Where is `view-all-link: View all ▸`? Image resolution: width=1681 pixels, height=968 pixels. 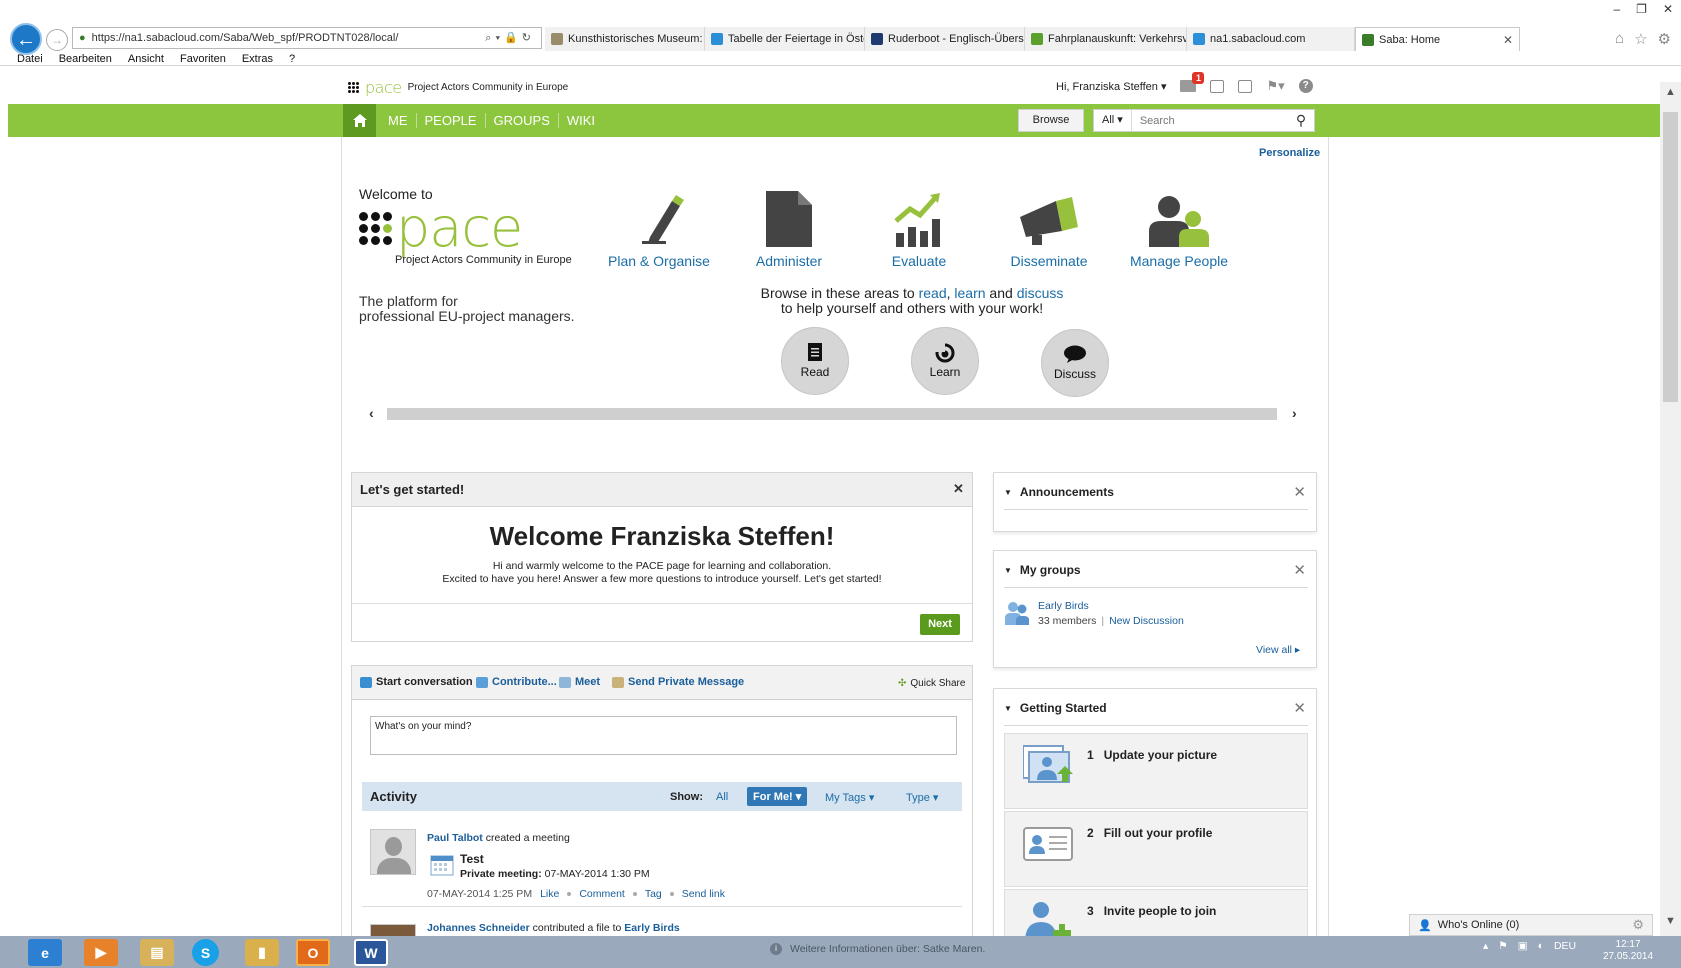
view-all-link: View all ▸ is located at coordinates (1278, 650).